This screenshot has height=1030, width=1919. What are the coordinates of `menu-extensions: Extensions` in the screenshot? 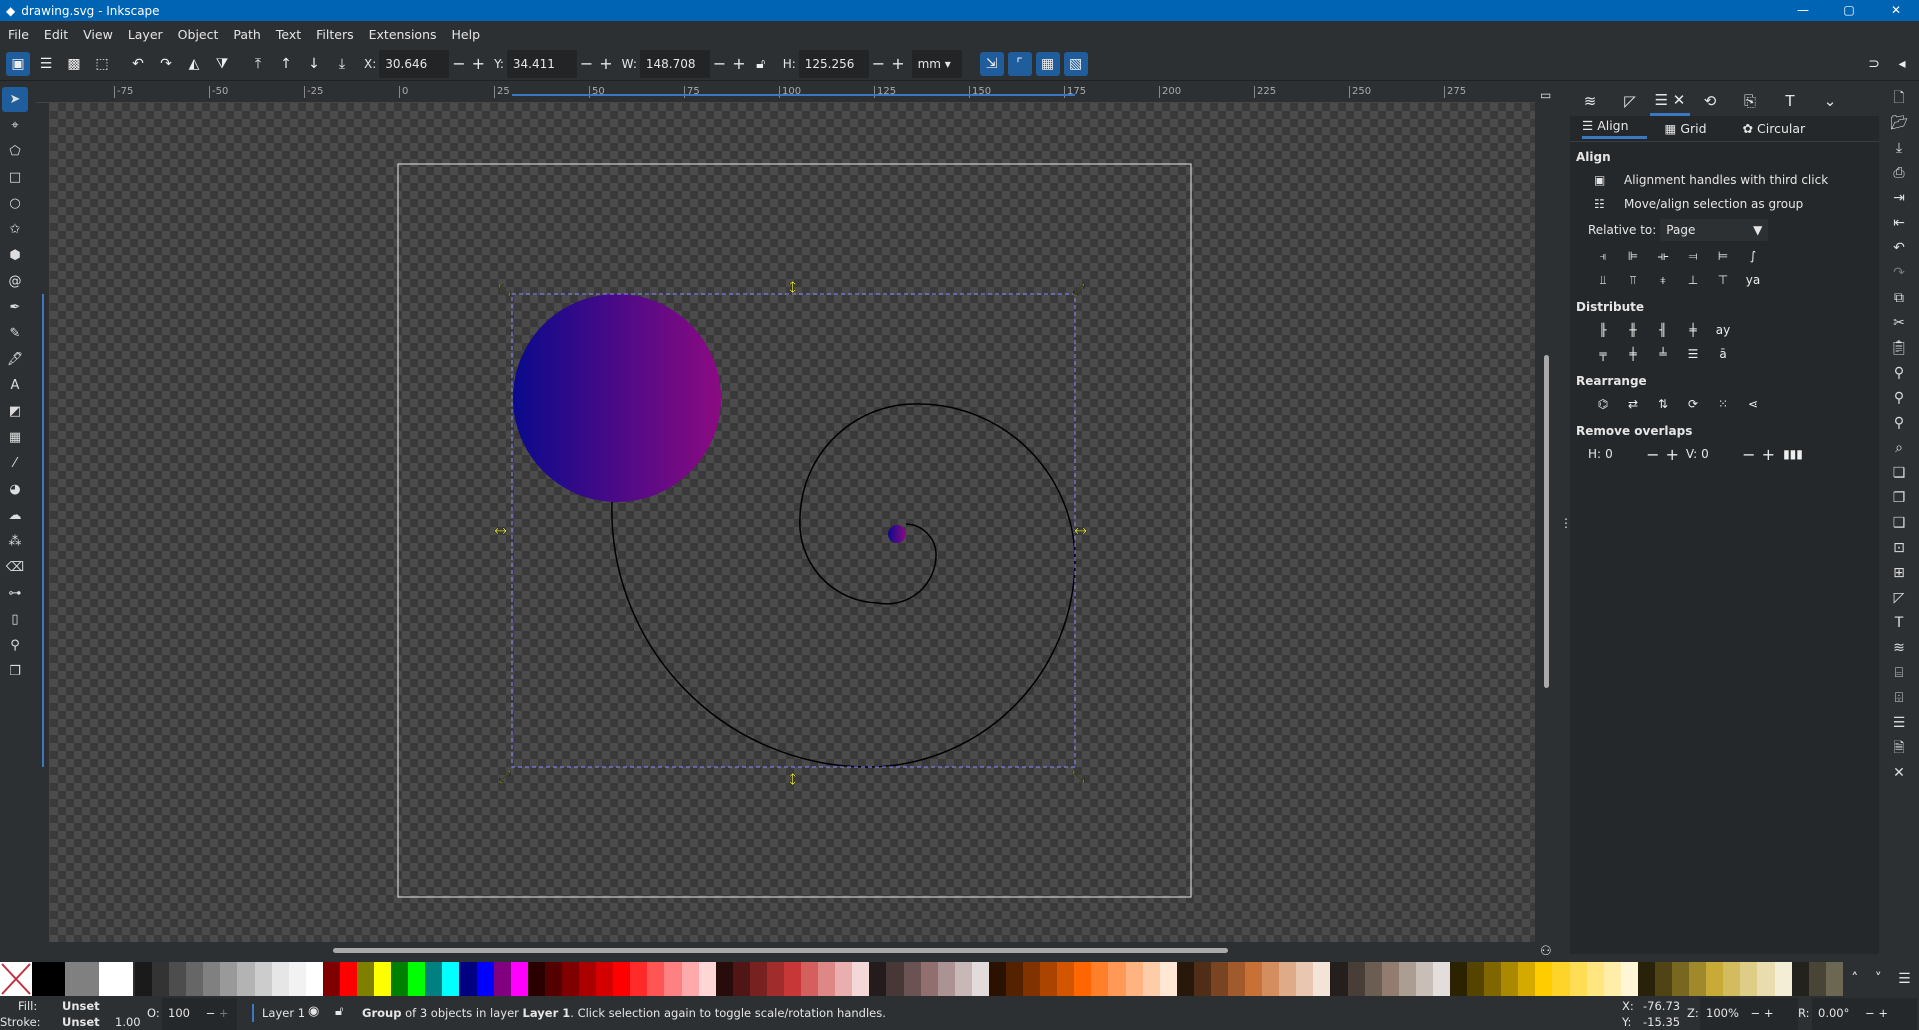 It's located at (403, 34).